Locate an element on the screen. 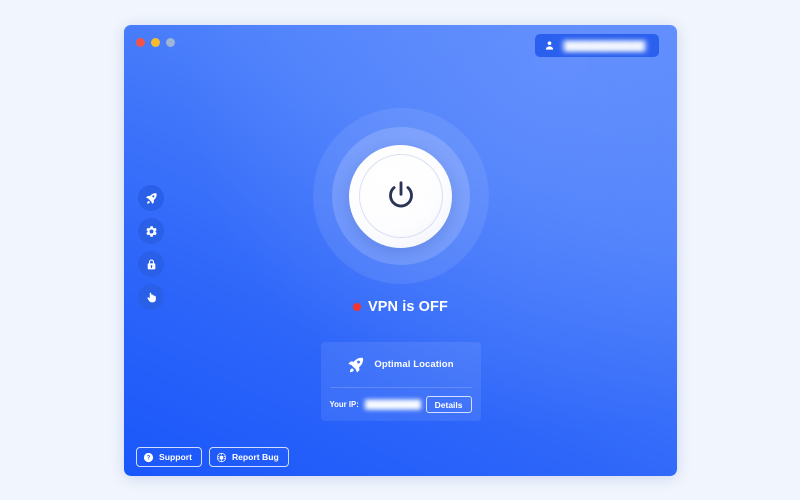  support-button: ? Support is located at coordinates (169, 457).